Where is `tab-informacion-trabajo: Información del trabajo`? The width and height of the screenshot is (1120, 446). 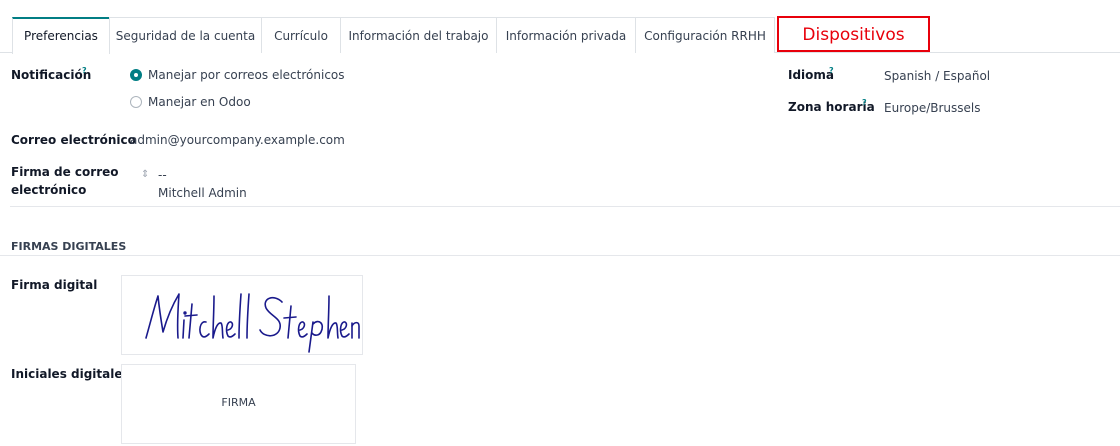 tab-informacion-trabajo: Información del trabajo is located at coordinates (418, 35).